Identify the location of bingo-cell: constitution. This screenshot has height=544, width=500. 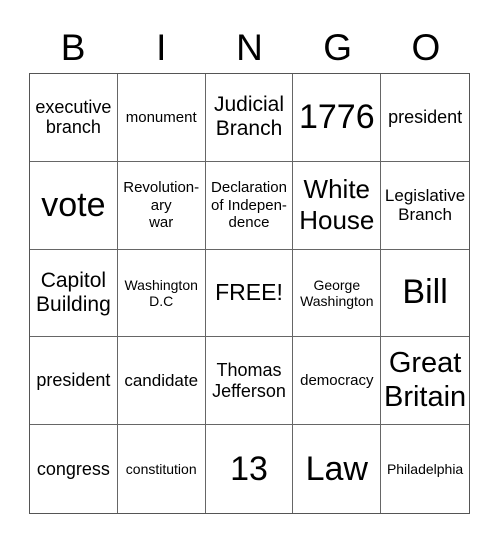
(162, 469).